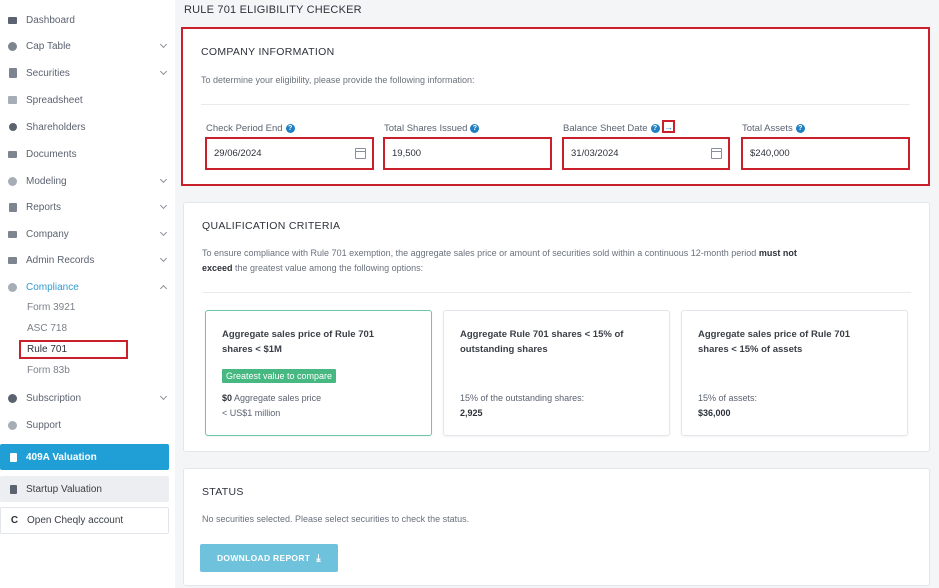 The width and height of the screenshot is (939, 588). What do you see at coordinates (12, 425) in the screenshot?
I see `support-icon` at bounding box center [12, 425].